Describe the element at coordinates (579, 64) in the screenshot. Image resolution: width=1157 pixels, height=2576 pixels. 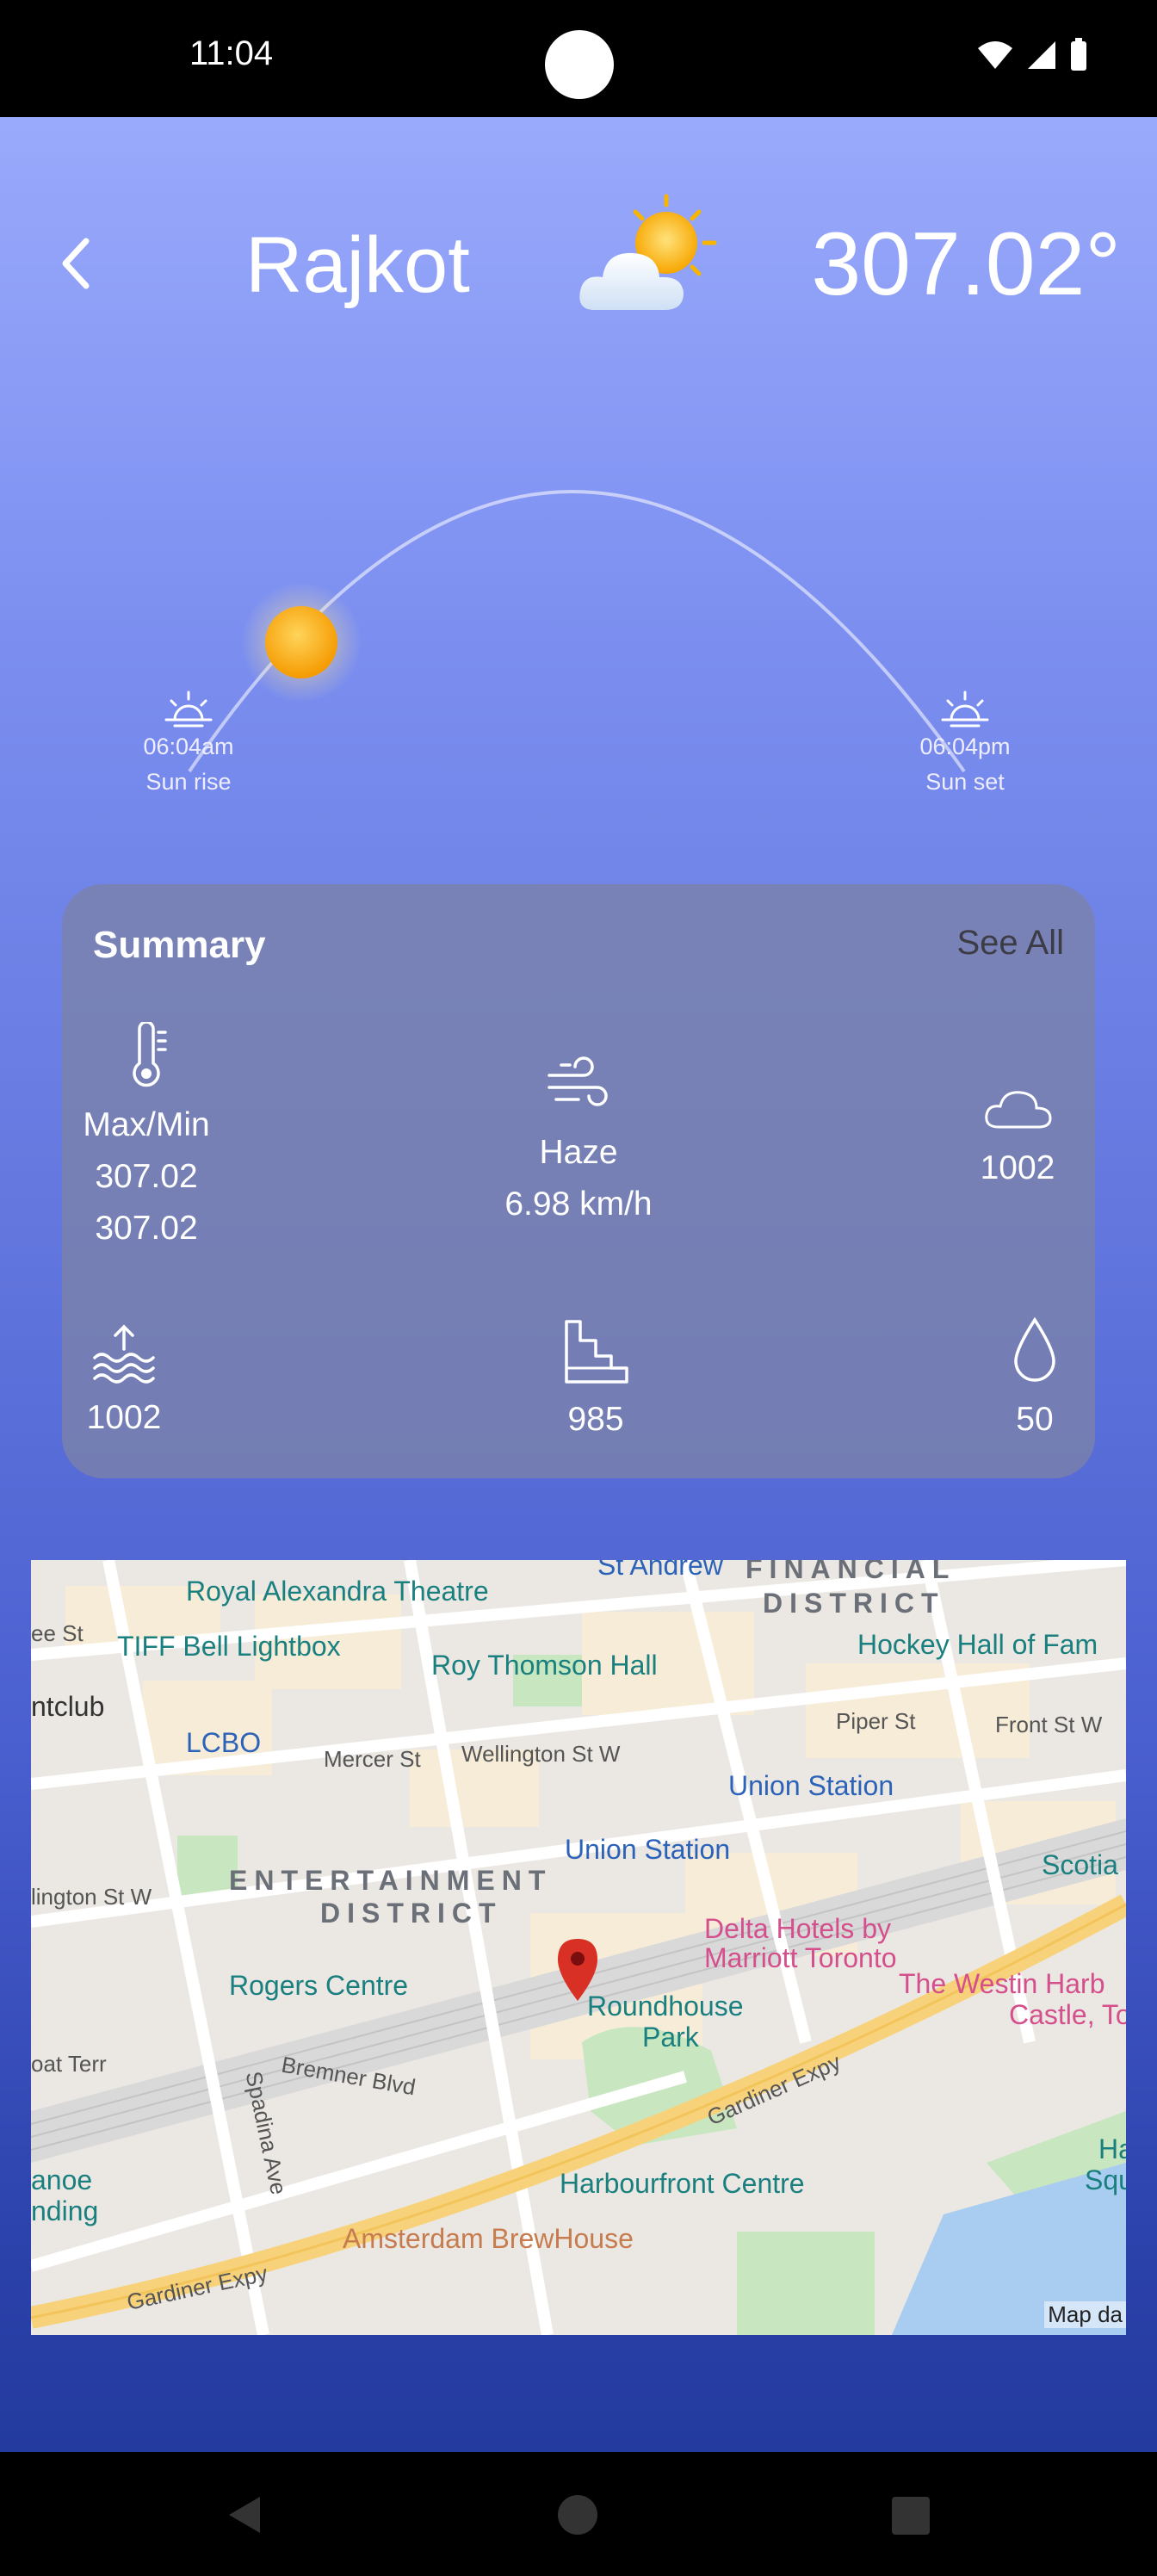
I see `camera-cutout` at that location.